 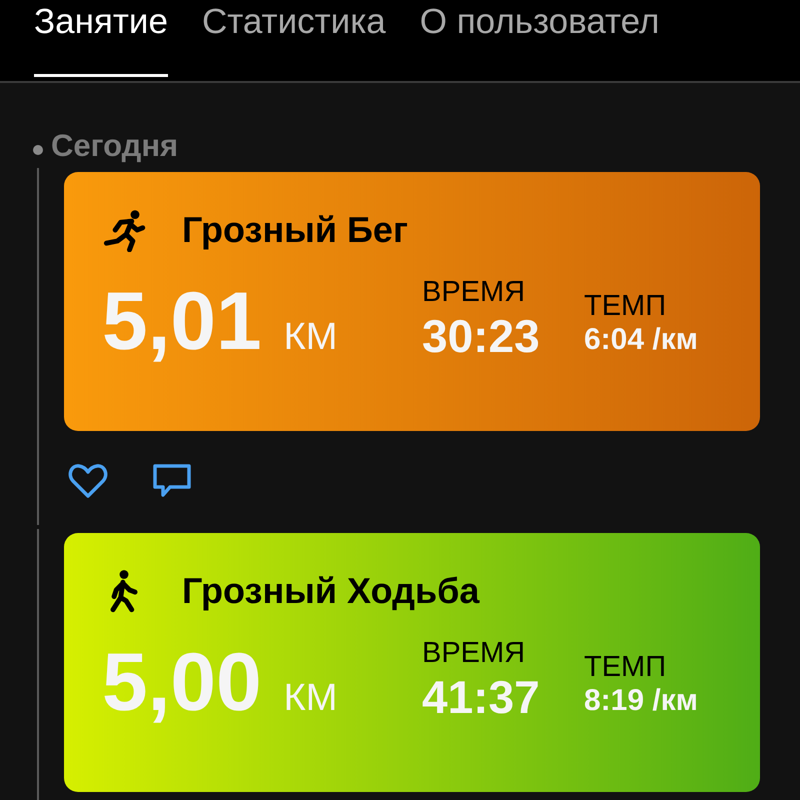 I want to click on time-value: 30:23, so click(x=481, y=336).